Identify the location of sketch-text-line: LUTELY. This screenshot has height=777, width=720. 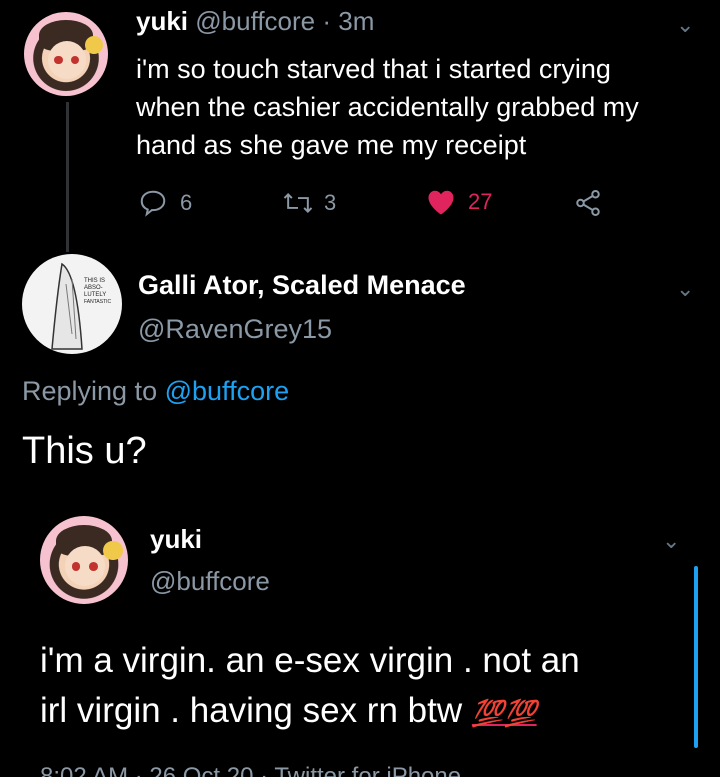
(95, 295).